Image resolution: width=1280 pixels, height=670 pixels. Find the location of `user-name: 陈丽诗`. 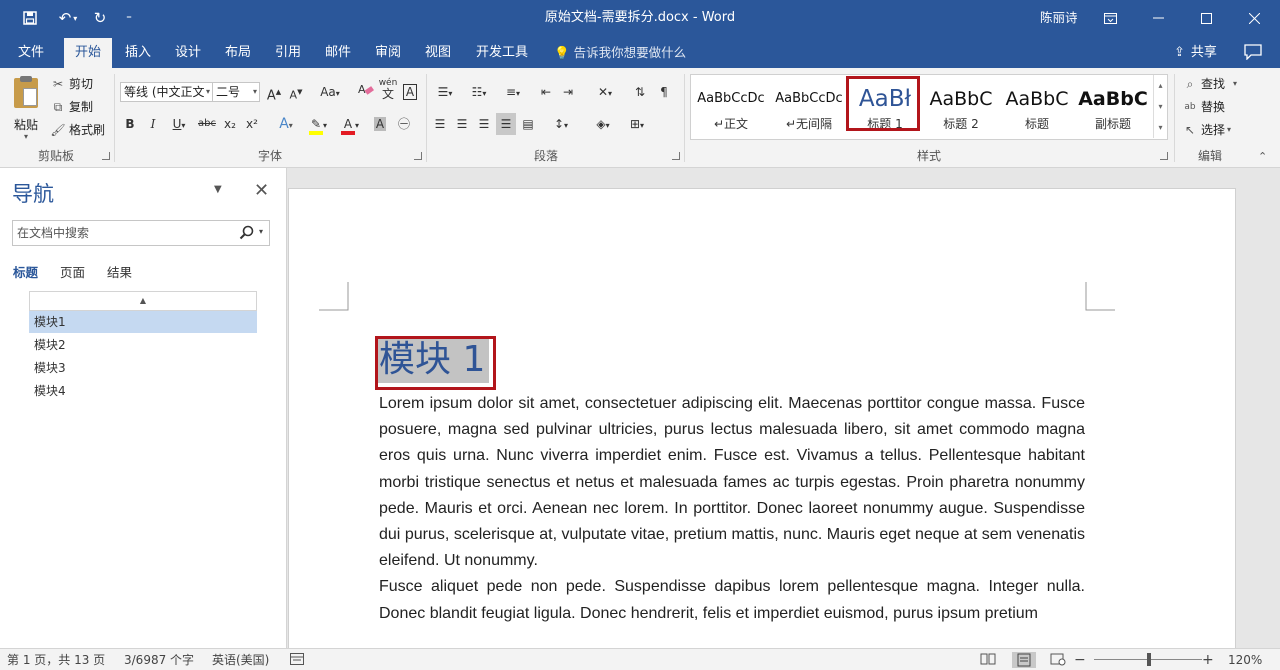

user-name: 陈丽诗 is located at coordinates (1059, 18).